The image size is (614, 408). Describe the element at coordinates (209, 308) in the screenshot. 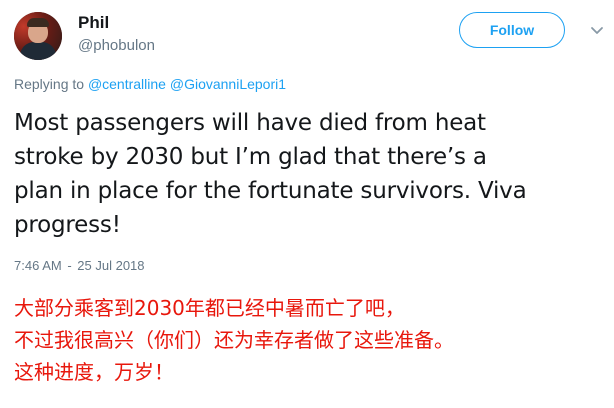

I see `translation-line: 大部分乘客到2030年都已经中暑而亡了吧，` at that location.